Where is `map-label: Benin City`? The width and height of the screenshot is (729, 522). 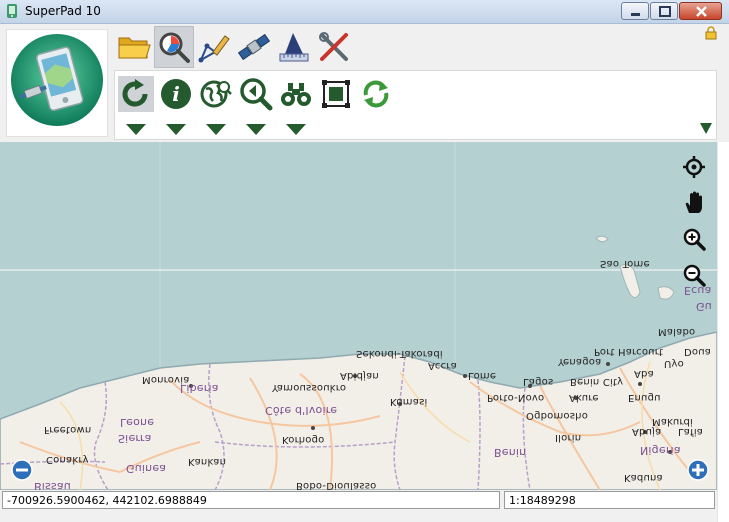
map-label: Benin City is located at coordinates (597, 381).